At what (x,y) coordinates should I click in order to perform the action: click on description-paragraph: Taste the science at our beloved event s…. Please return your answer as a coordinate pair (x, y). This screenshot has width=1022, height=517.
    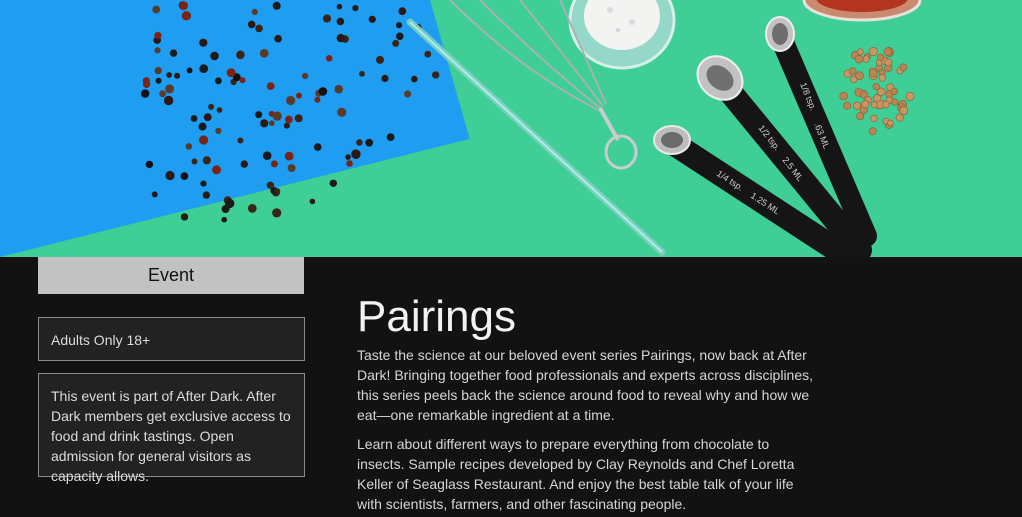
    Looking at the image, I should click on (585, 385).